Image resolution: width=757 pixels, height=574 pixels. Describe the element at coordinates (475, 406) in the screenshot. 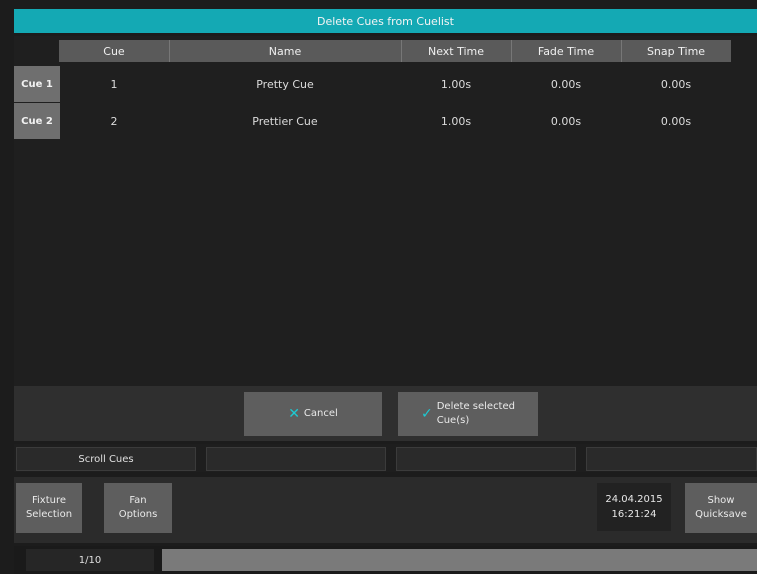

I see `delete-label-line1: Delete selected` at that location.